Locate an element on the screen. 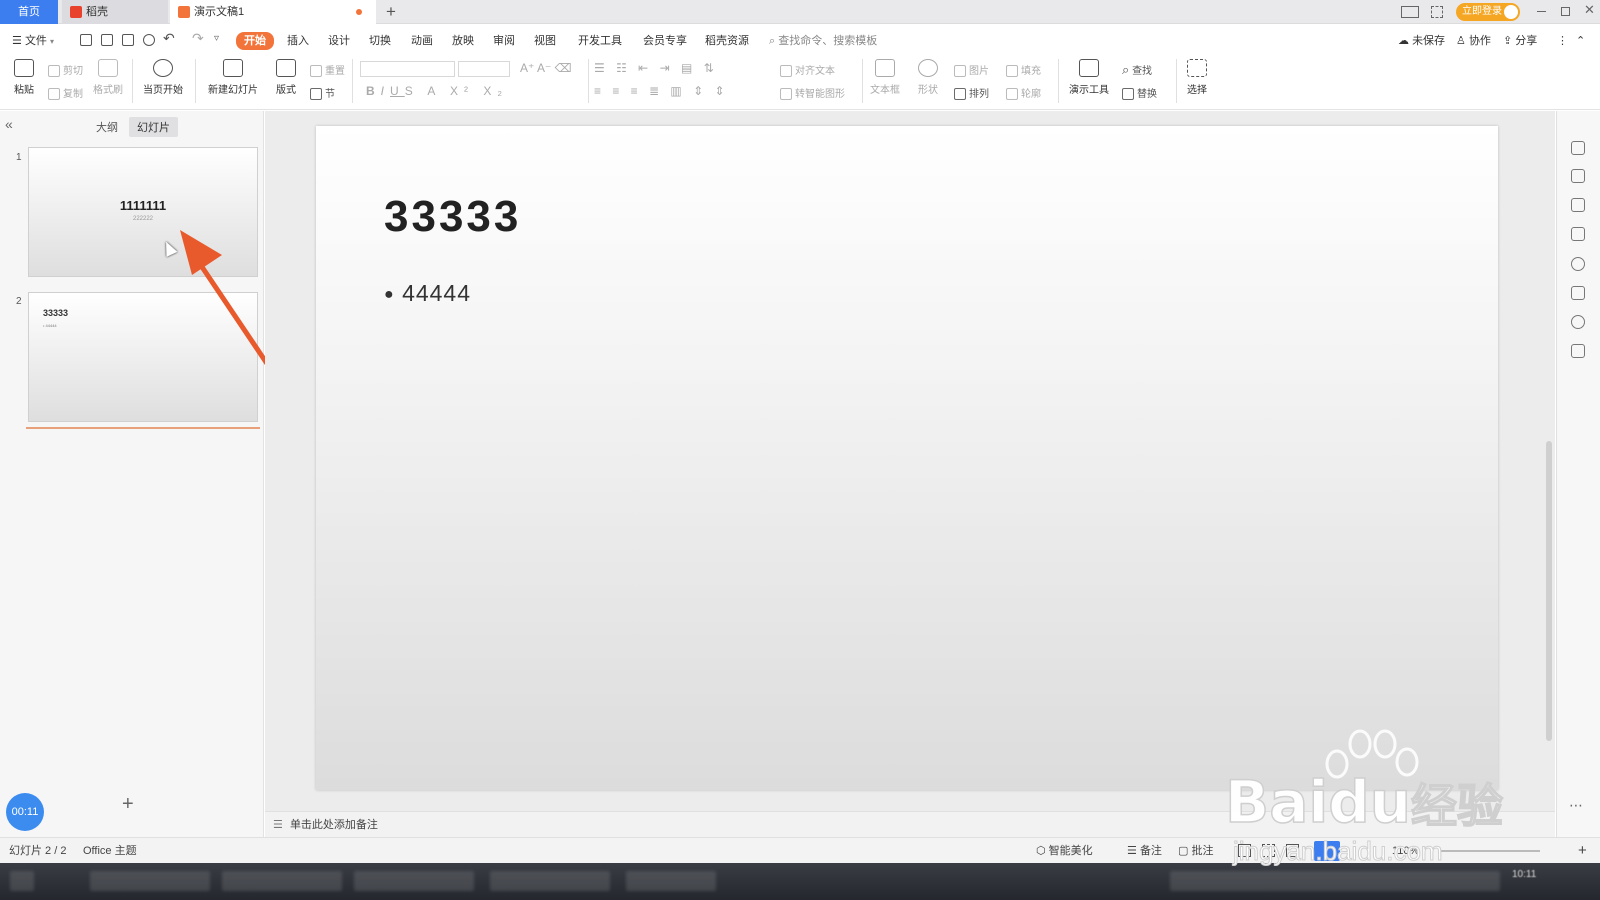 The width and height of the screenshot is (1600, 900). fill-button: 填充 is located at coordinates (1023, 70).